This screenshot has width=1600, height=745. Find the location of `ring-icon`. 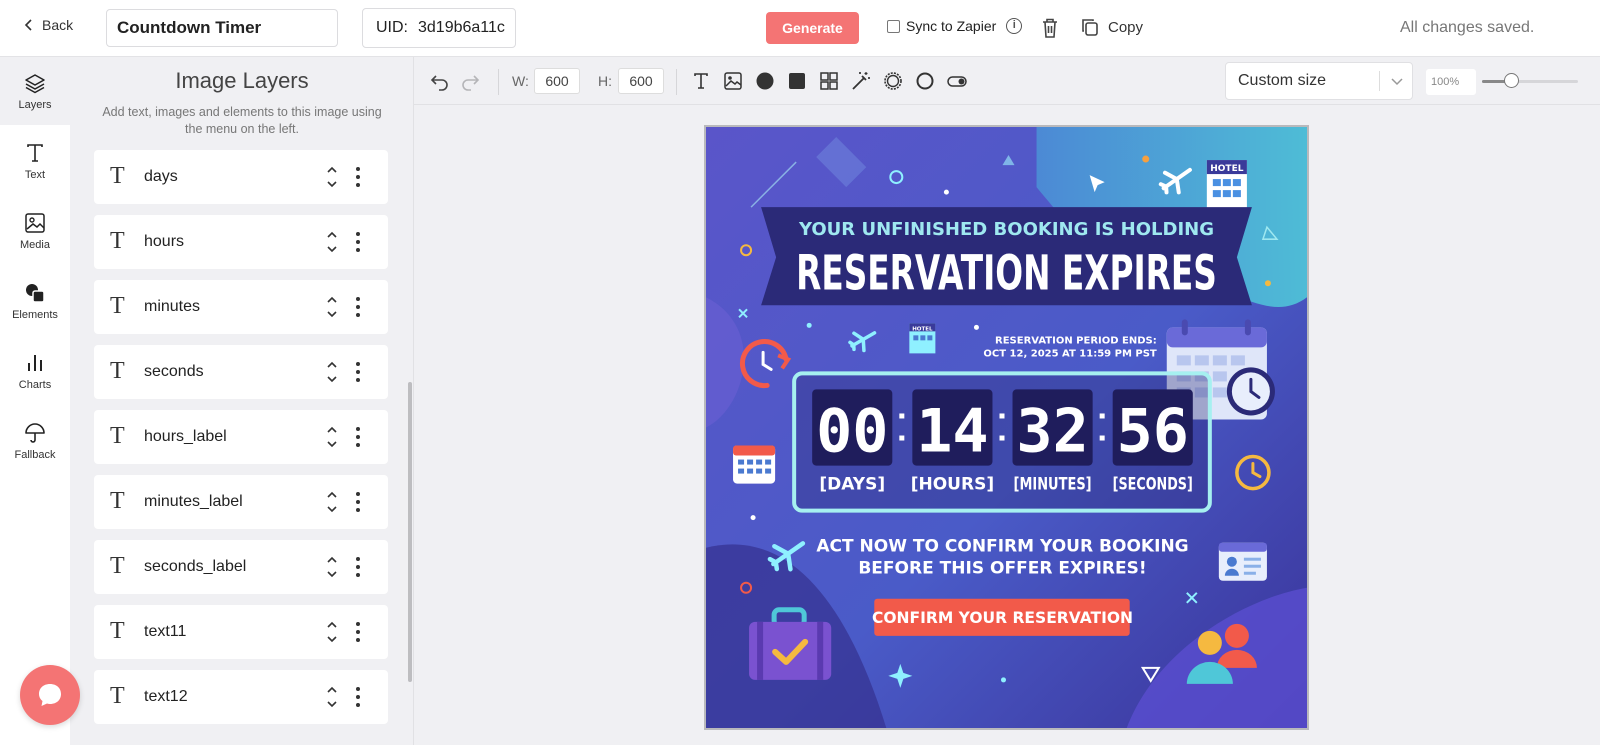

ring-icon is located at coordinates (925, 81).